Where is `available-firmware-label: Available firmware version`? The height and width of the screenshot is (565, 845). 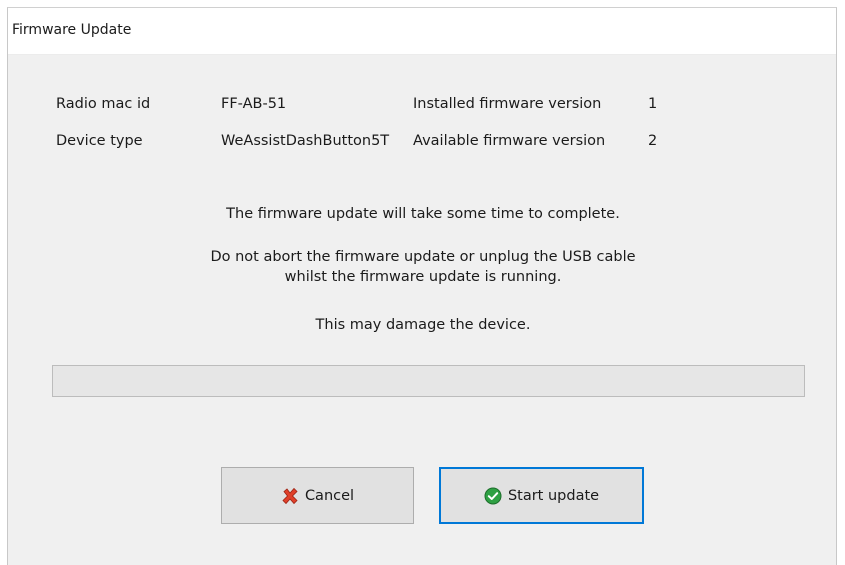 available-firmware-label: Available firmware version is located at coordinates (509, 141).